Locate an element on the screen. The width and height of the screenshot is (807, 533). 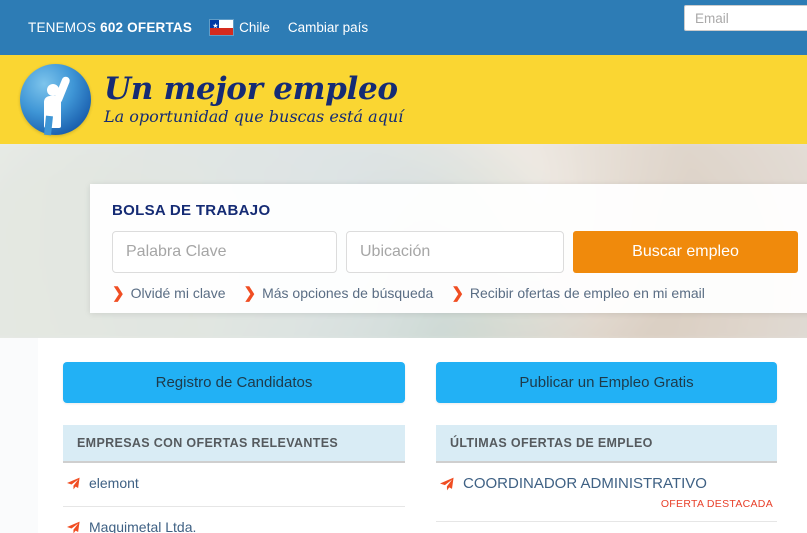
search-jobs-button: Buscar empleo is located at coordinates (685, 252).